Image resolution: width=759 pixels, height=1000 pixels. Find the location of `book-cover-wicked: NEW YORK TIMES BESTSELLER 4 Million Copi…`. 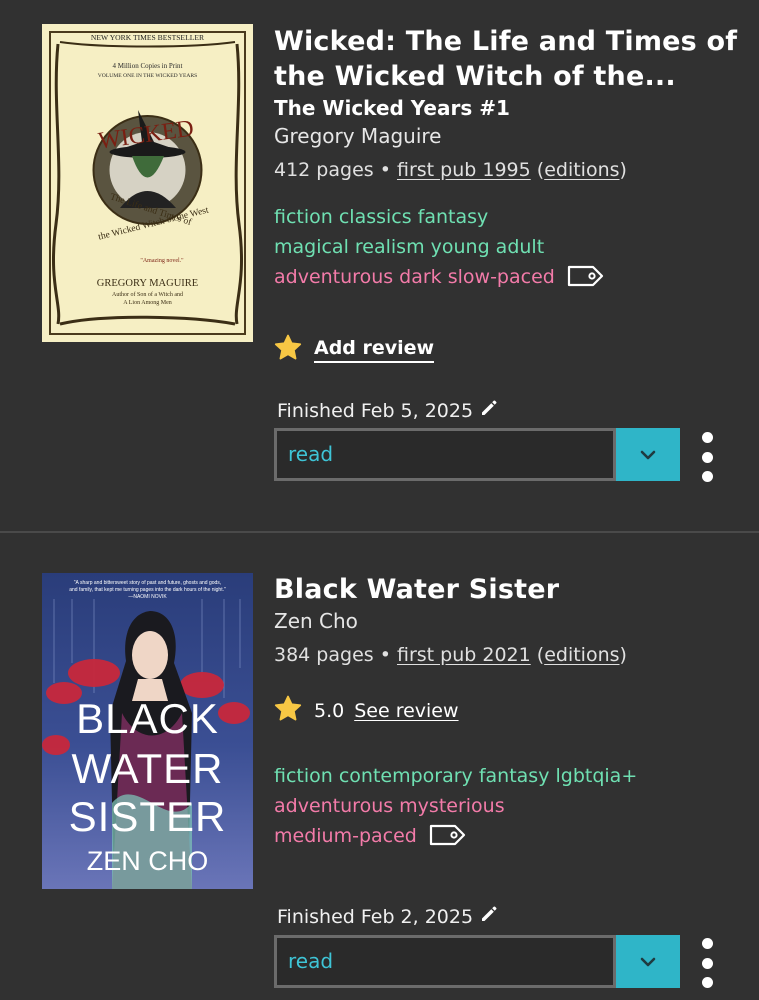

book-cover-wicked: NEW YORK TIMES BESTSELLER 4 Million Copi… is located at coordinates (147, 183).